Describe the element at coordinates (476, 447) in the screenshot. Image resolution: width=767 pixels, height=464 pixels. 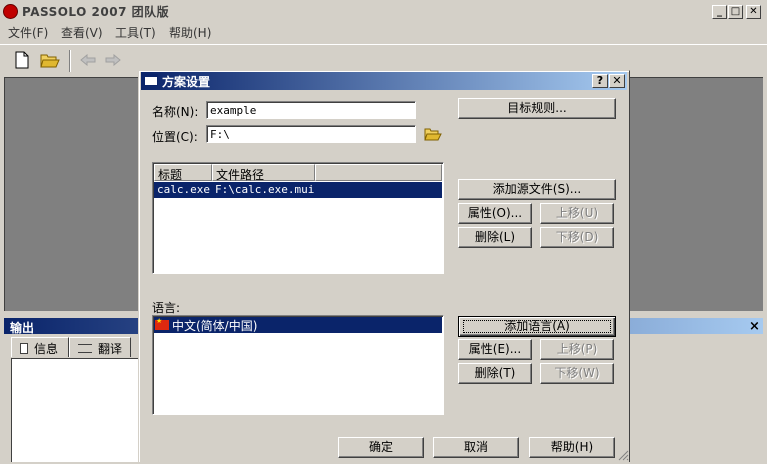
I see `cancel-button: 取消` at that location.